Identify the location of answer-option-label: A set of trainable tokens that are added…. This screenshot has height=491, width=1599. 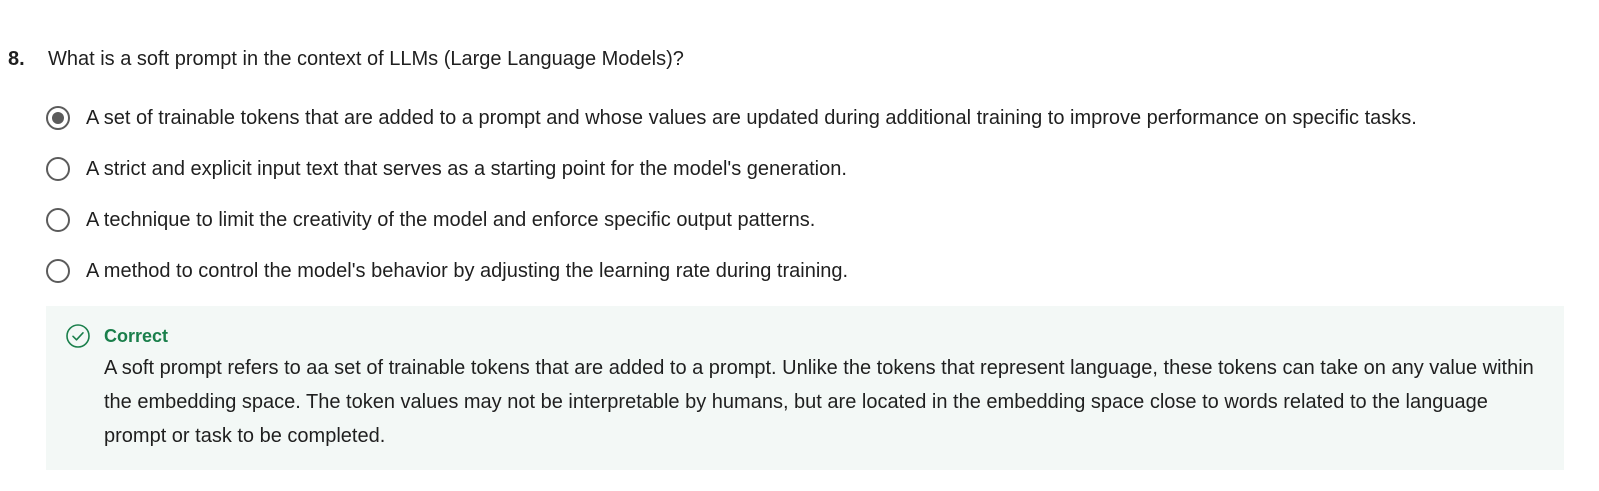
(751, 117).